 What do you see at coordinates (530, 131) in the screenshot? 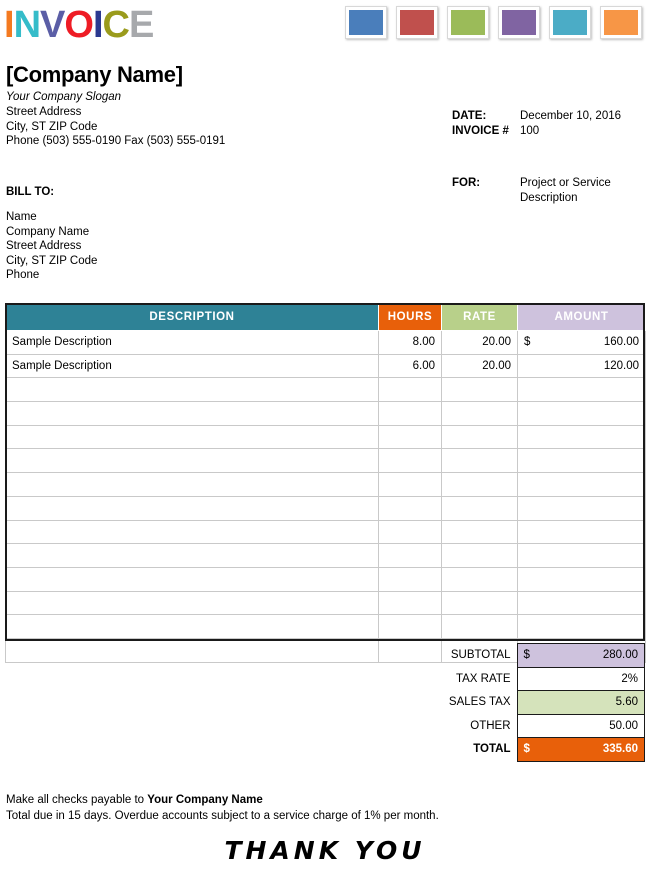
I see `invoice-number-value: 100` at bounding box center [530, 131].